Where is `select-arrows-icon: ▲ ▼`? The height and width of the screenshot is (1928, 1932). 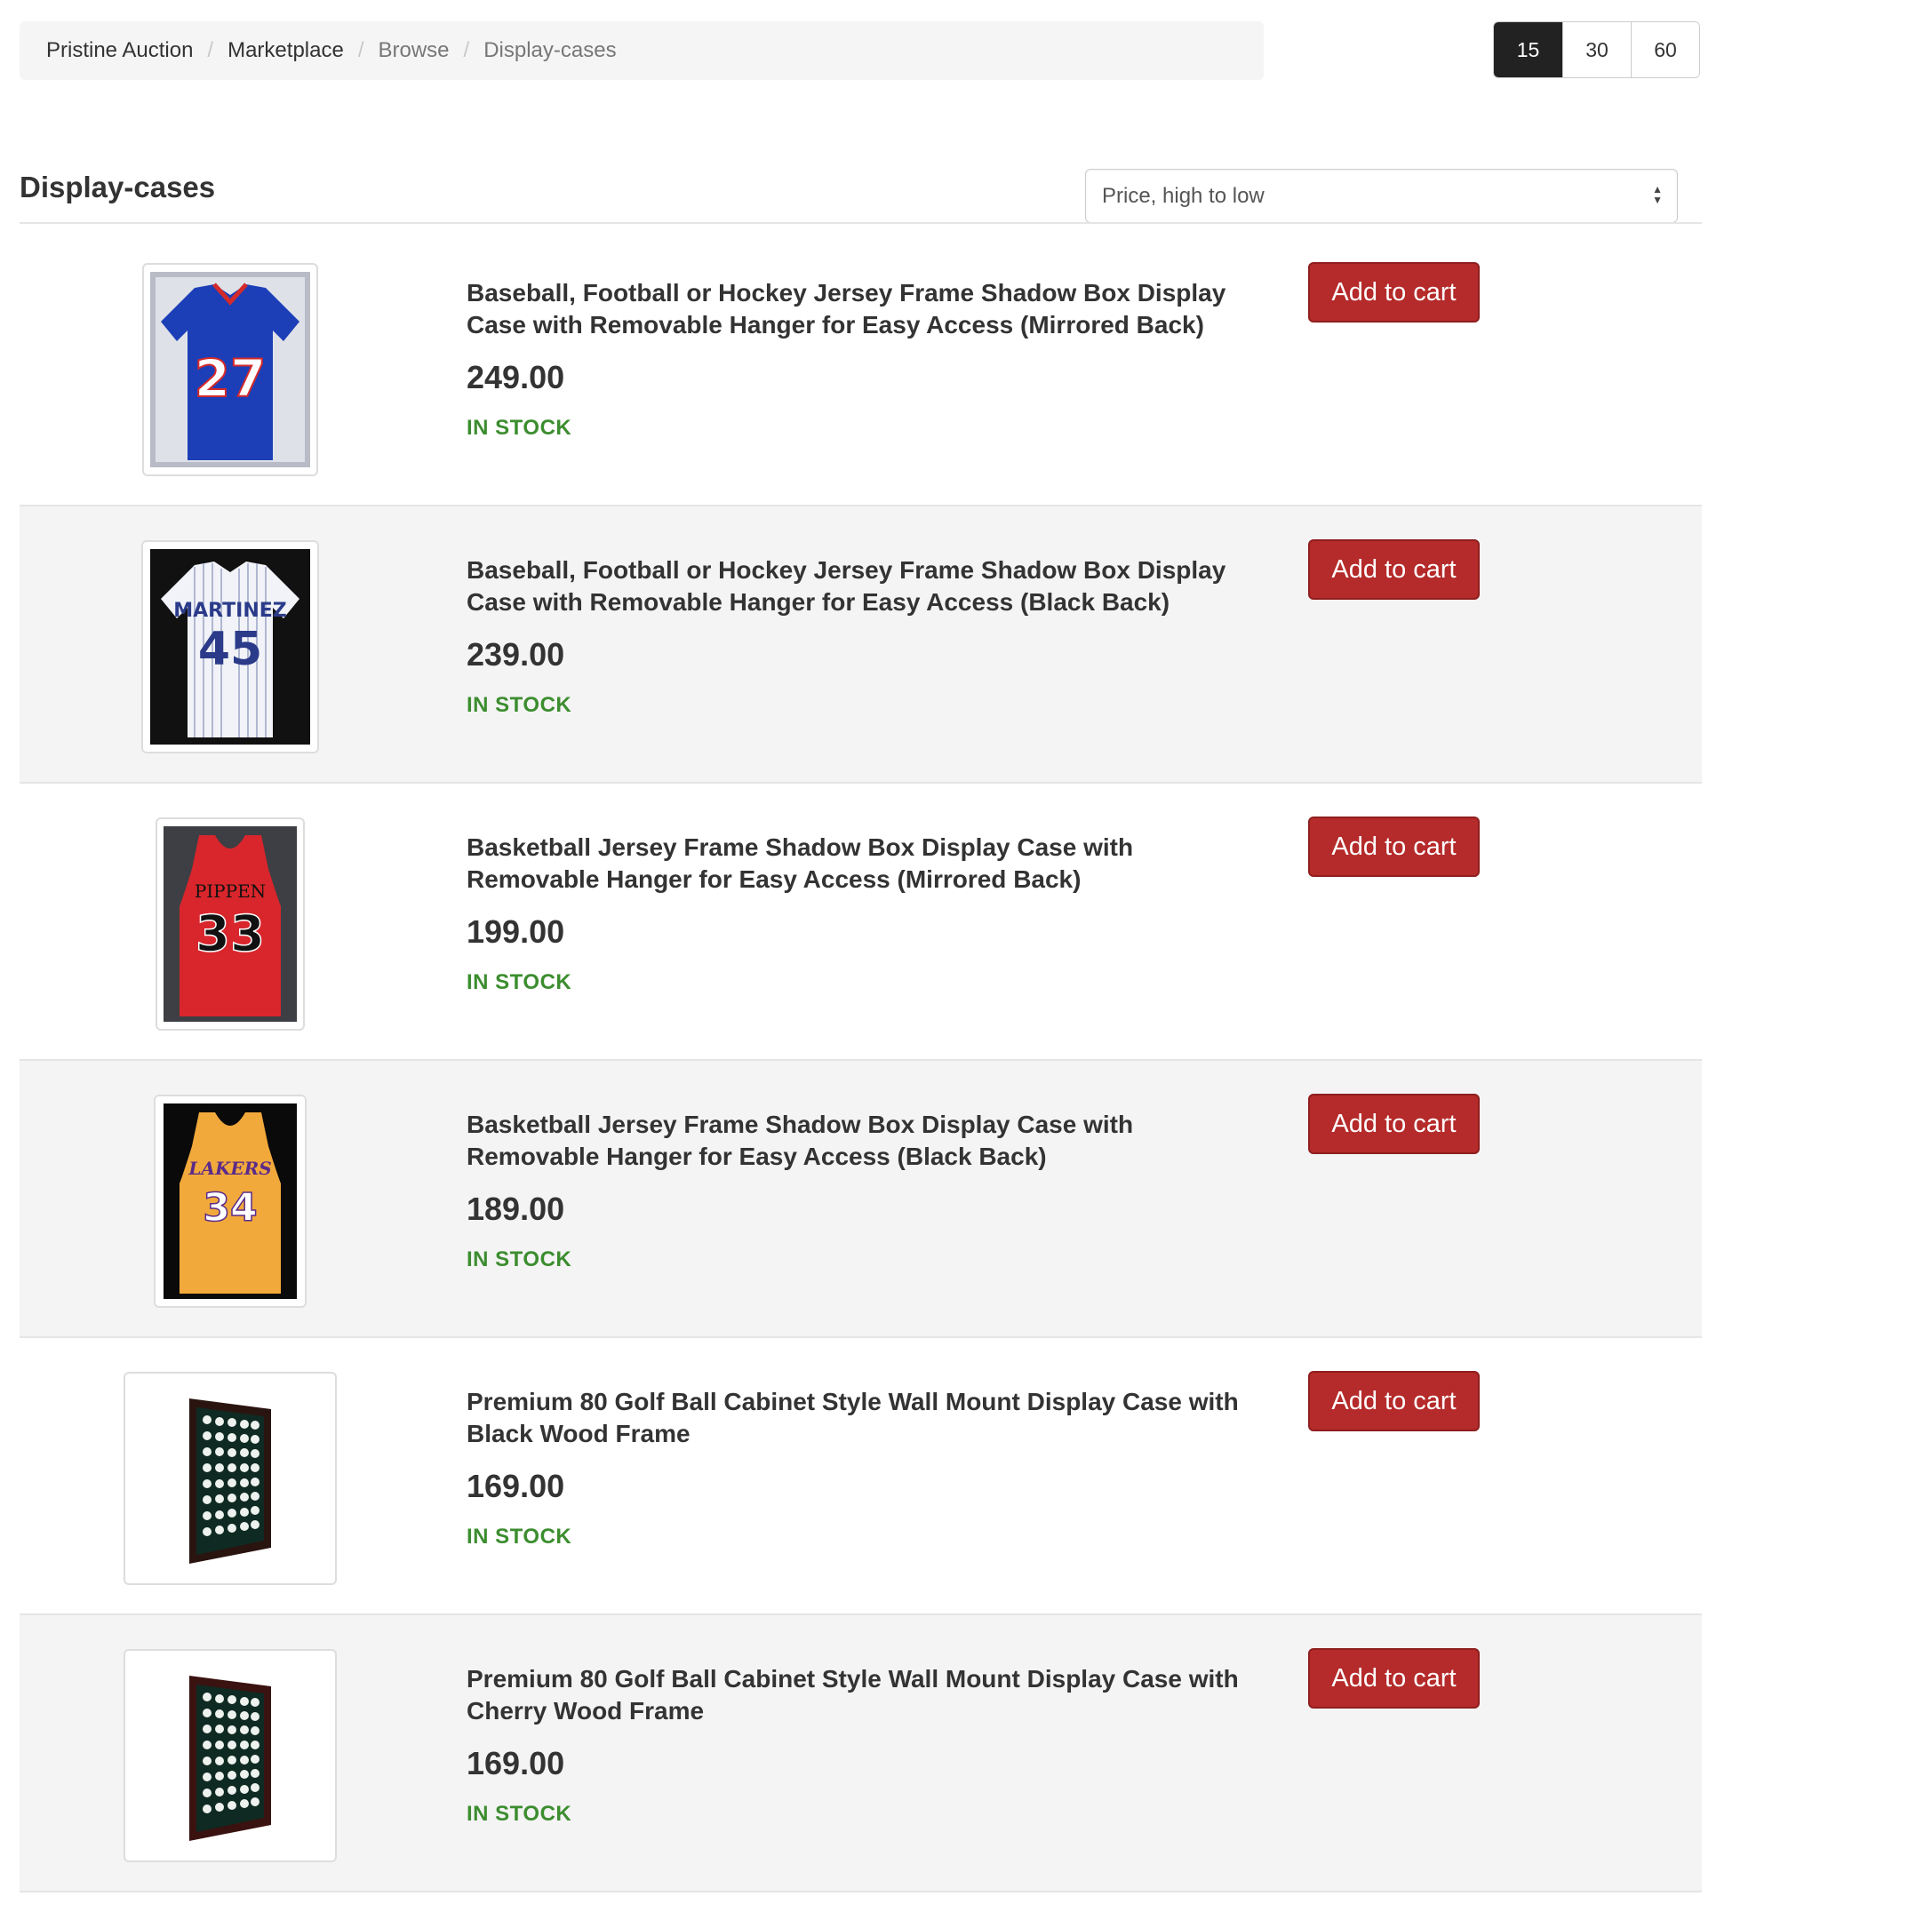 select-arrows-icon: ▲ ▼ is located at coordinates (1657, 194).